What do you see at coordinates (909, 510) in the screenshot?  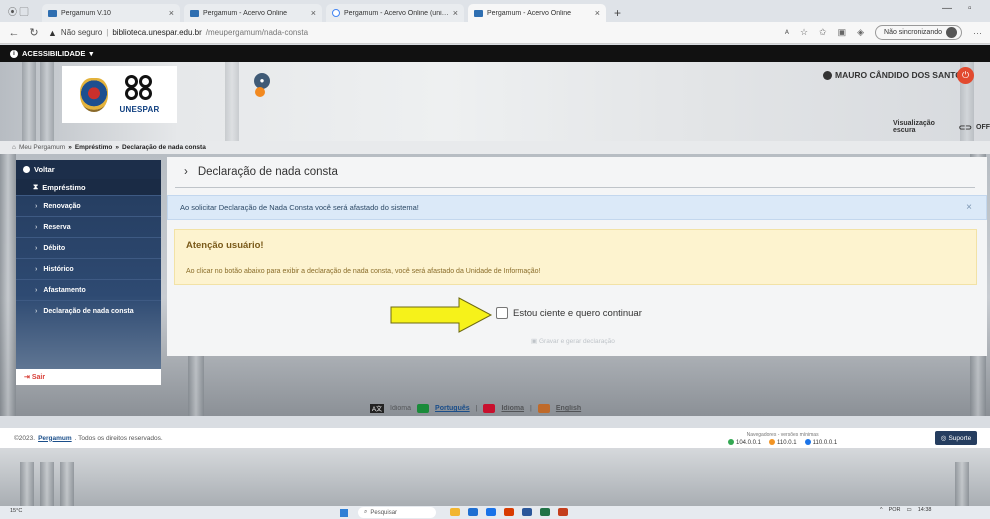 I see `network-icon: ▭` at bounding box center [909, 510].